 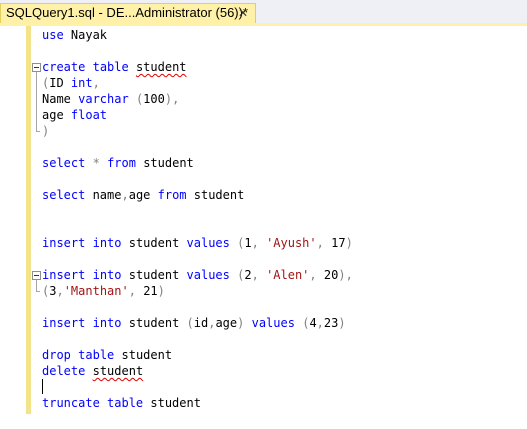 What do you see at coordinates (201, 323) in the screenshot?
I see `code-token: id` at bounding box center [201, 323].